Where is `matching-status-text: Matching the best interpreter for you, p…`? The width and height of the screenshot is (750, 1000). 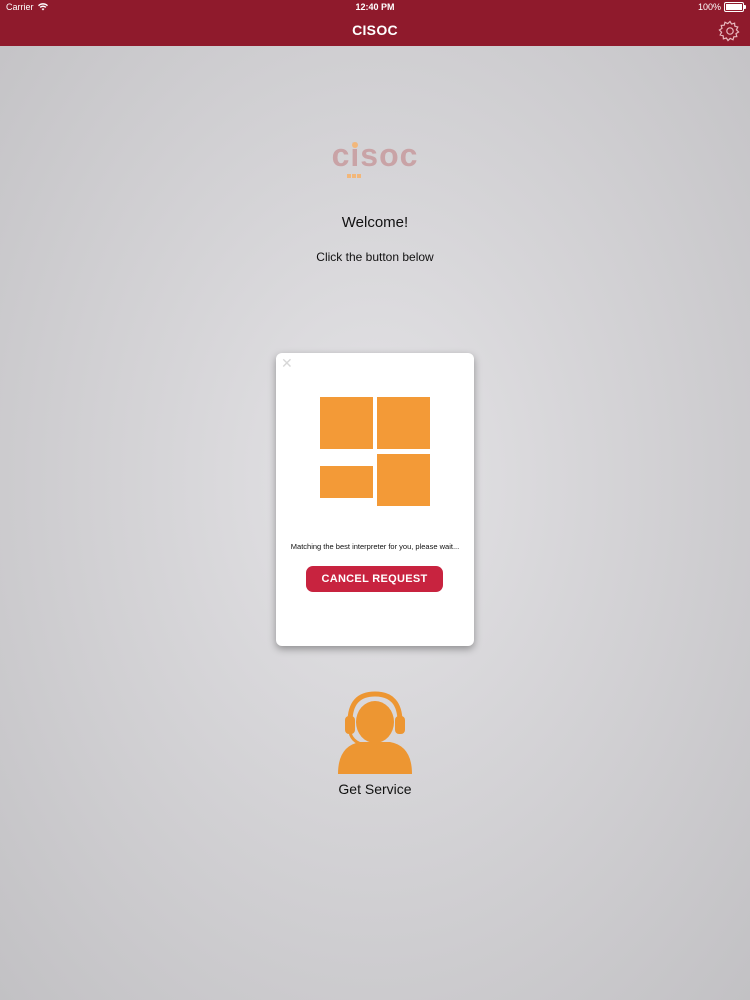
matching-status-text: Matching the best interpreter for you, p… is located at coordinates (375, 546).